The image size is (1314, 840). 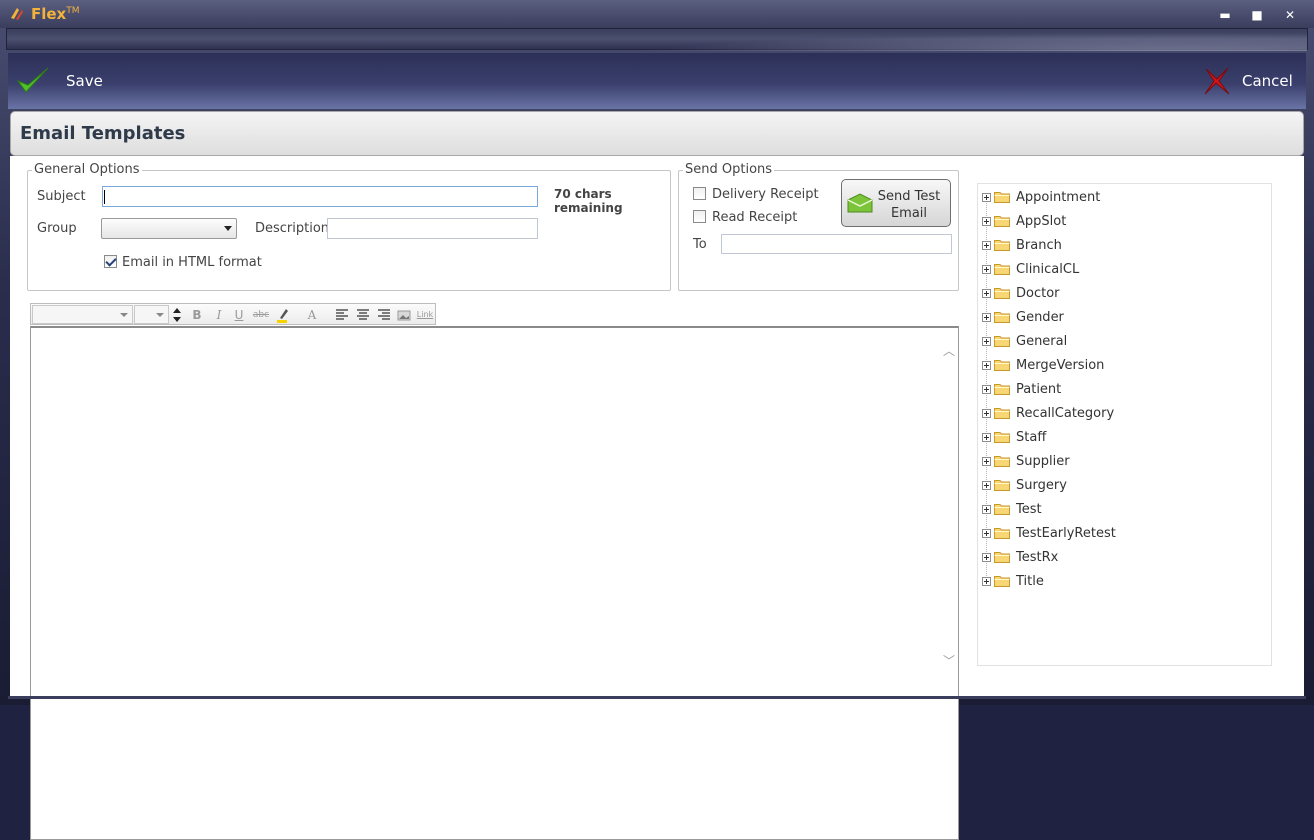 I want to click on group-label: Group, so click(x=57, y=228).